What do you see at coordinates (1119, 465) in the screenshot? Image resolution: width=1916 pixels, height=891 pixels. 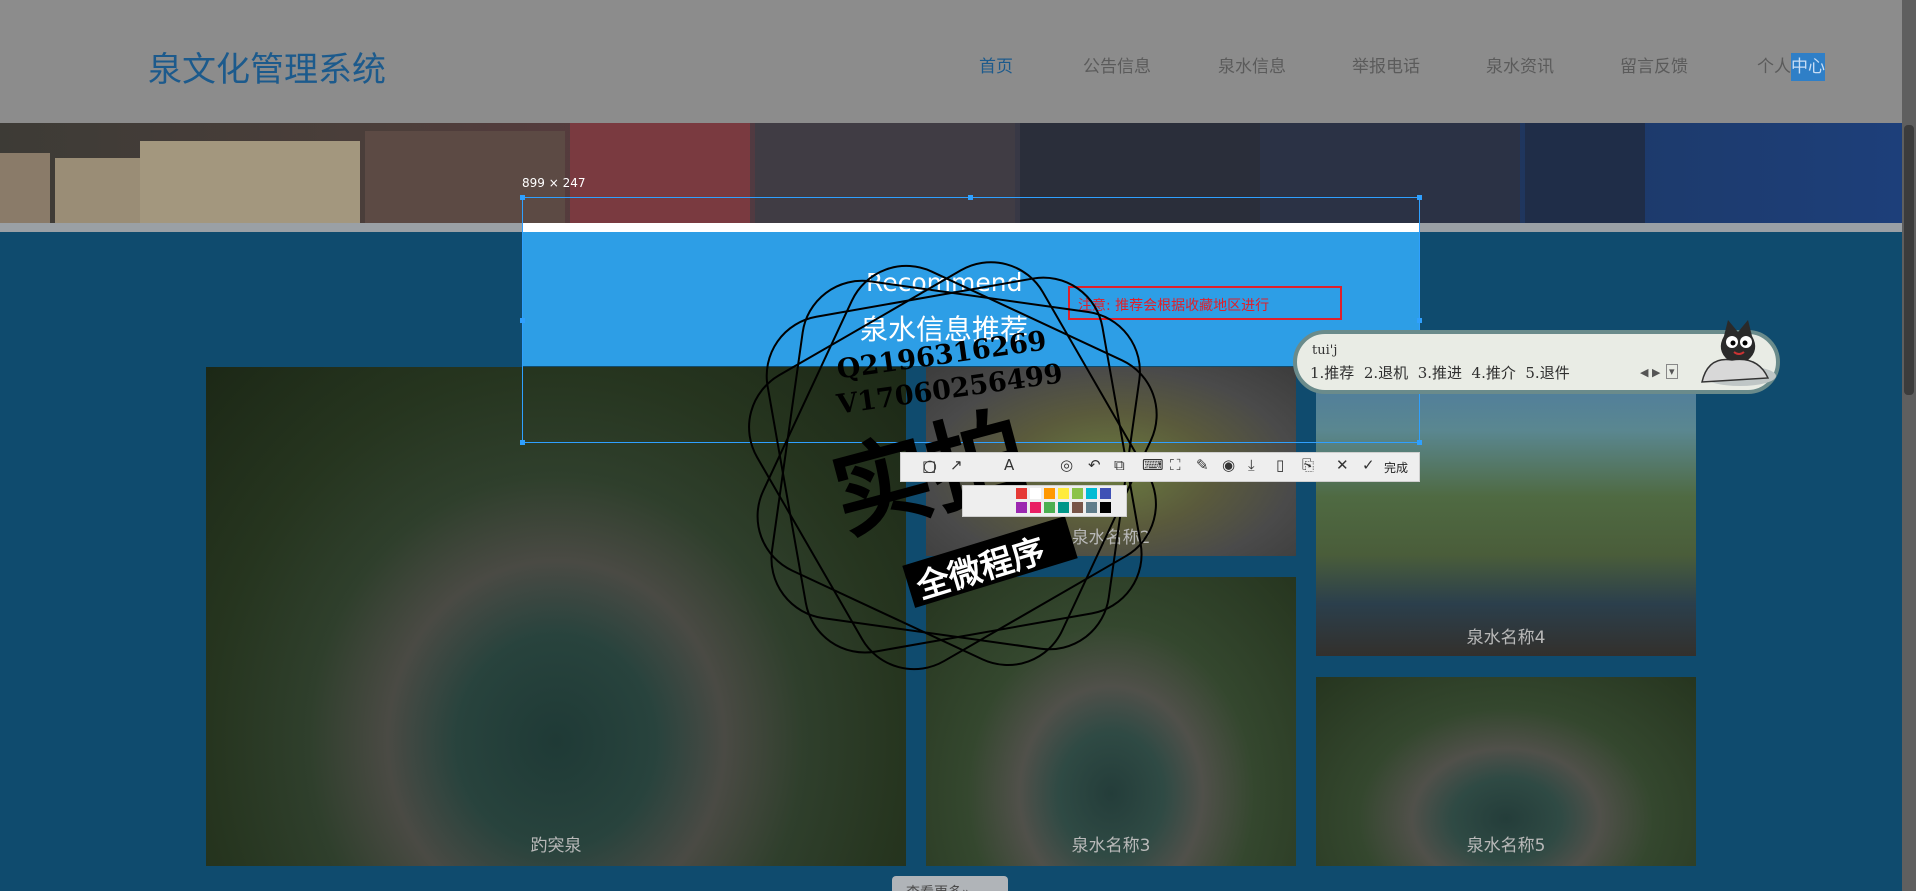 I see `ocr-icon: ⧉` at bounding box center [1119, 465].